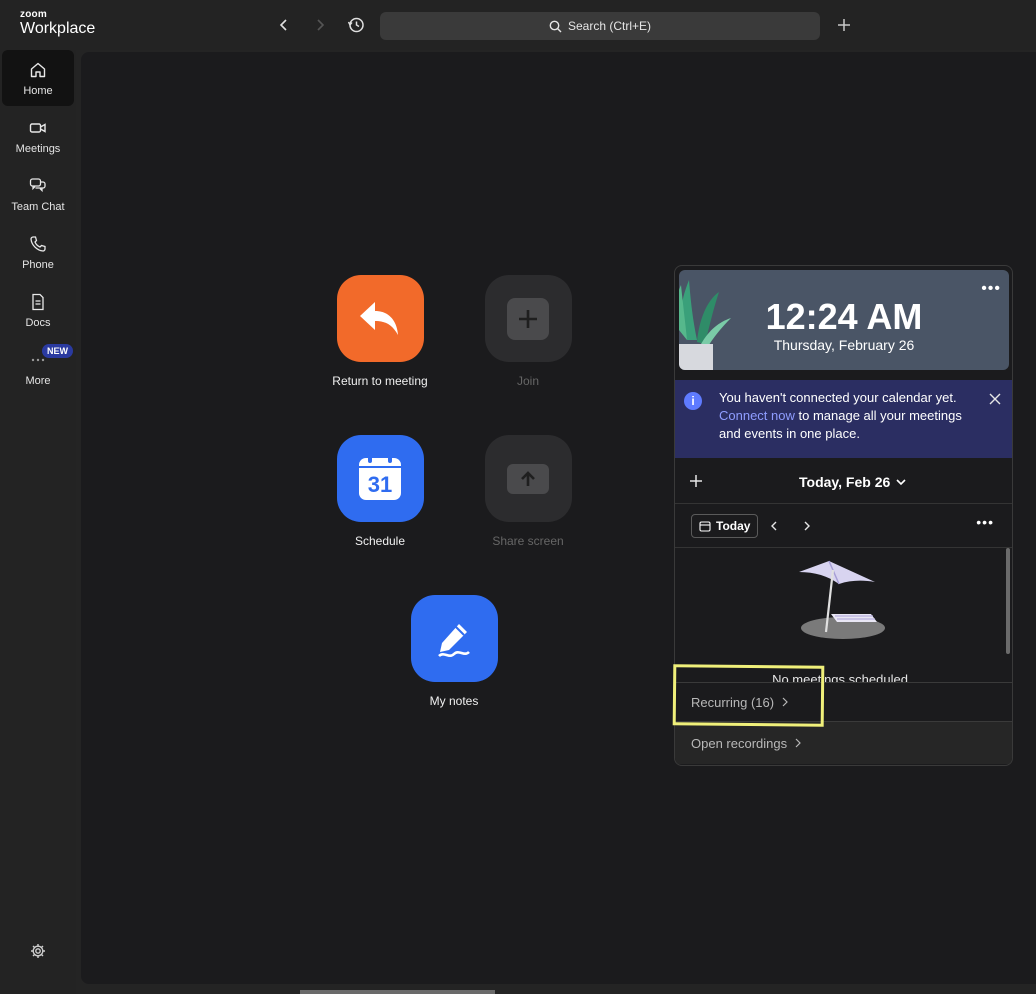  I want to click on video-icon, so click(38, 128).